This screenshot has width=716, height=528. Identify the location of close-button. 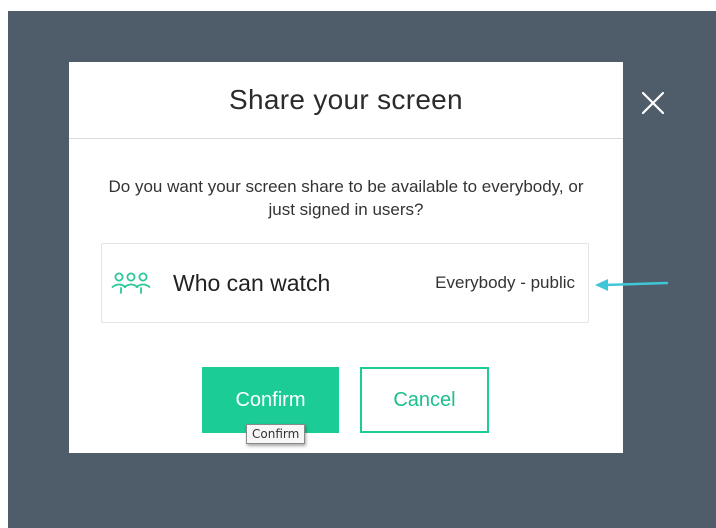
(653, 103).